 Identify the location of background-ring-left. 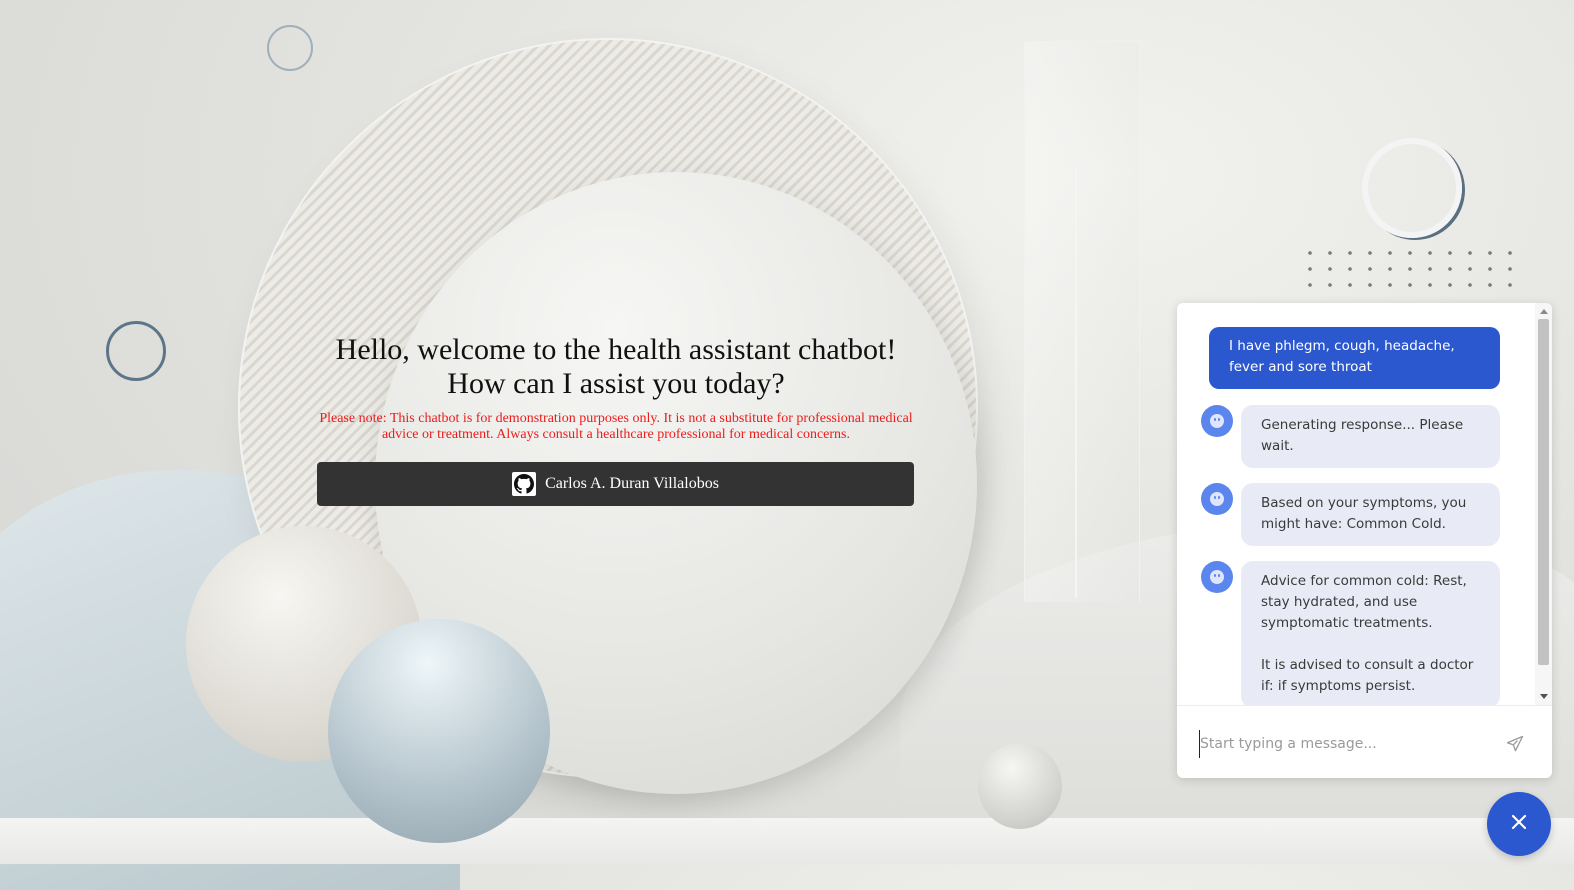
(136, 351).